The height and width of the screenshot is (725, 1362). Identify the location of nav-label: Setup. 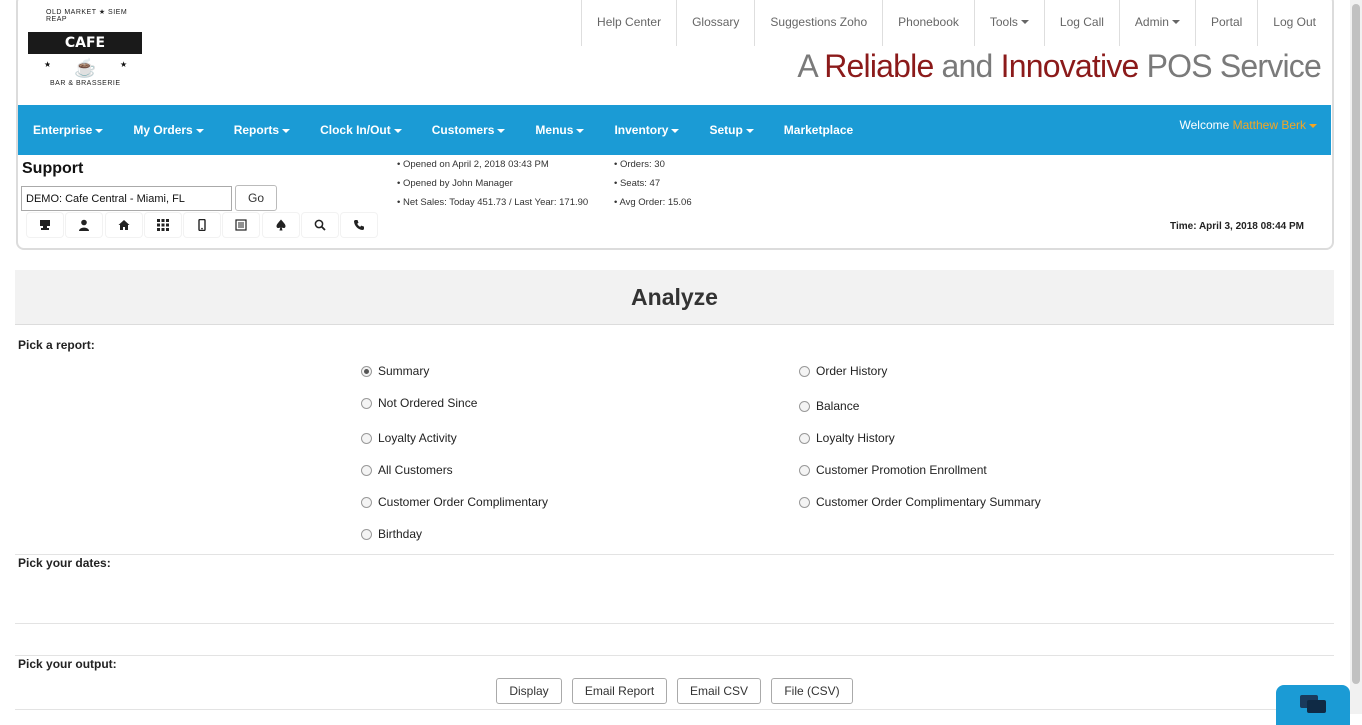
(726, 130).